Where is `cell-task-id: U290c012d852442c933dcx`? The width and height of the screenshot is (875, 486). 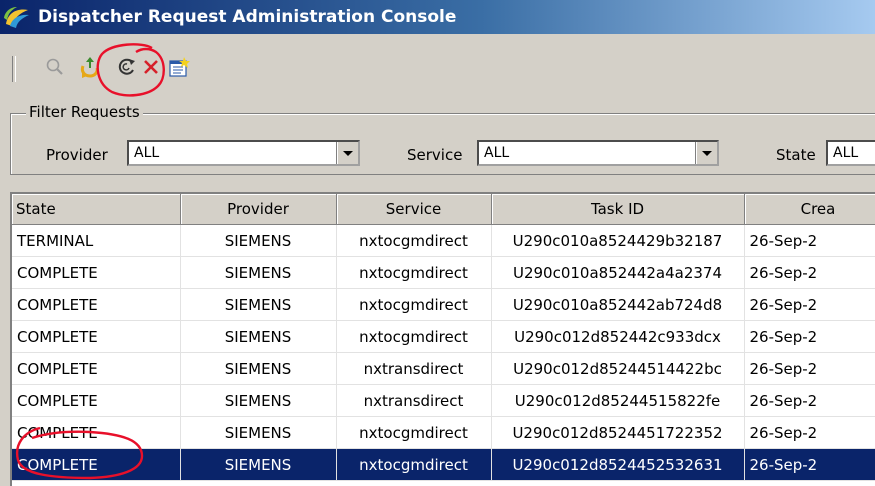 cell-task-id: U290c012d852442c933dcx is located at coordinates (618, 336).